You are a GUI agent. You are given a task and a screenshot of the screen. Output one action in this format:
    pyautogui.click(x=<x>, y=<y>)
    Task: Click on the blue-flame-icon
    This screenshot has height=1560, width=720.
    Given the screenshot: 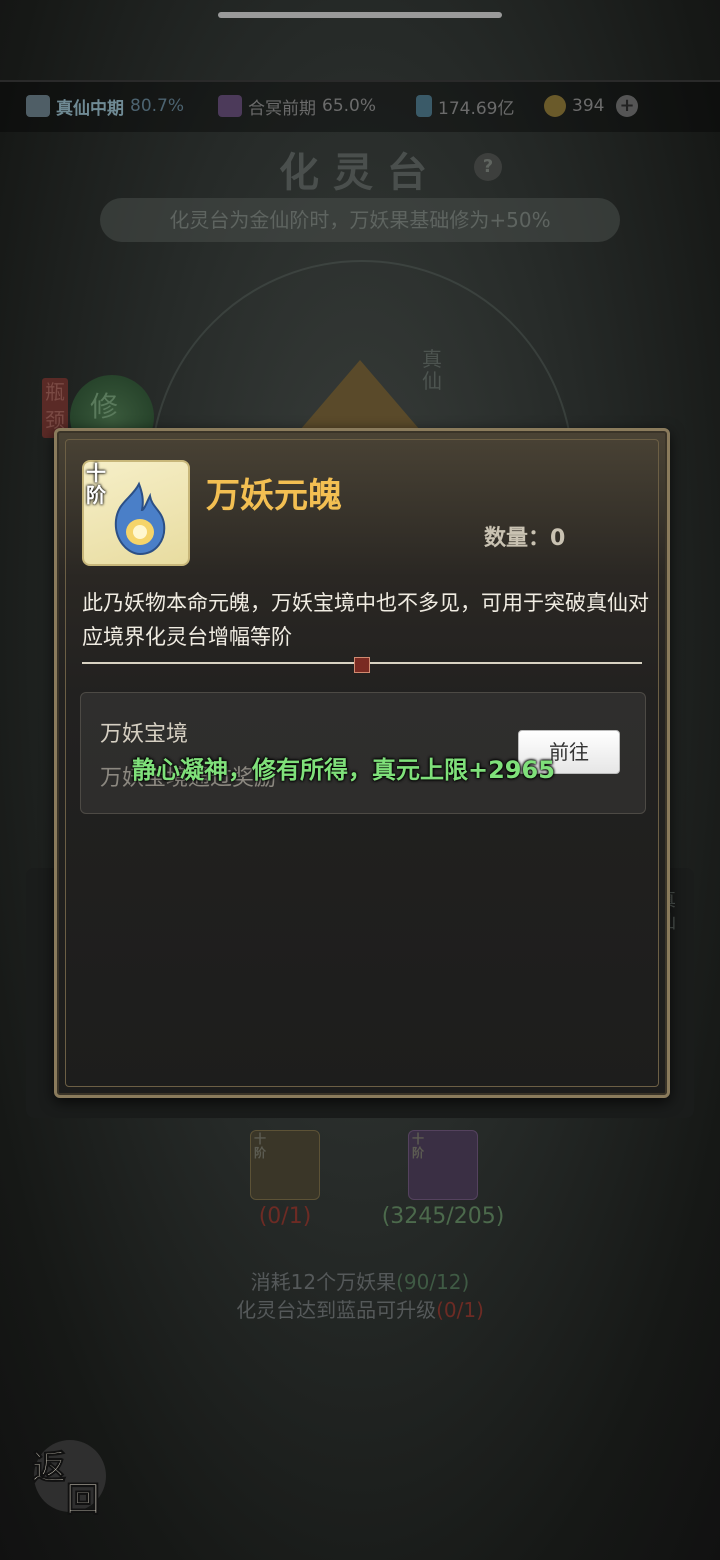 What is the action you would take?
    pyautogui.click(x=140, y=518)
    